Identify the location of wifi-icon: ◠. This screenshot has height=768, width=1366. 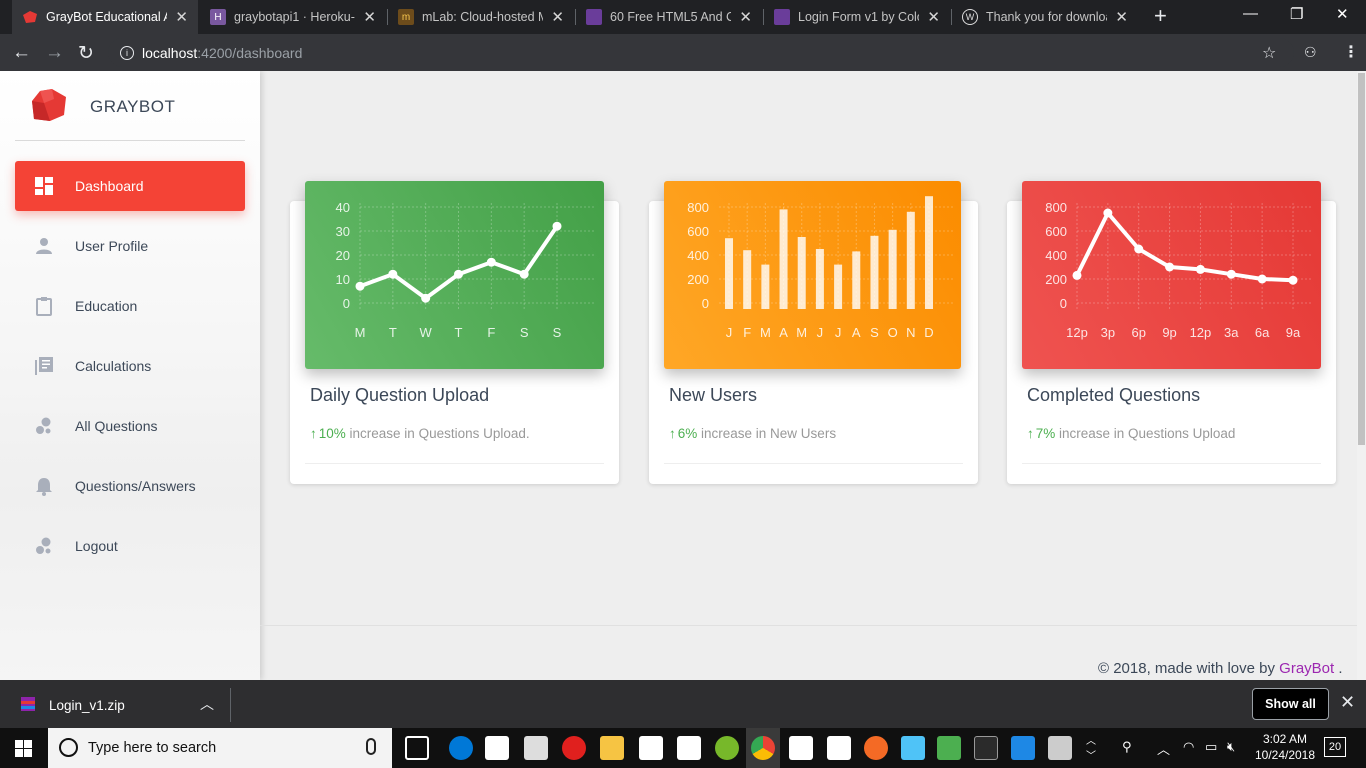
(1188, 747).